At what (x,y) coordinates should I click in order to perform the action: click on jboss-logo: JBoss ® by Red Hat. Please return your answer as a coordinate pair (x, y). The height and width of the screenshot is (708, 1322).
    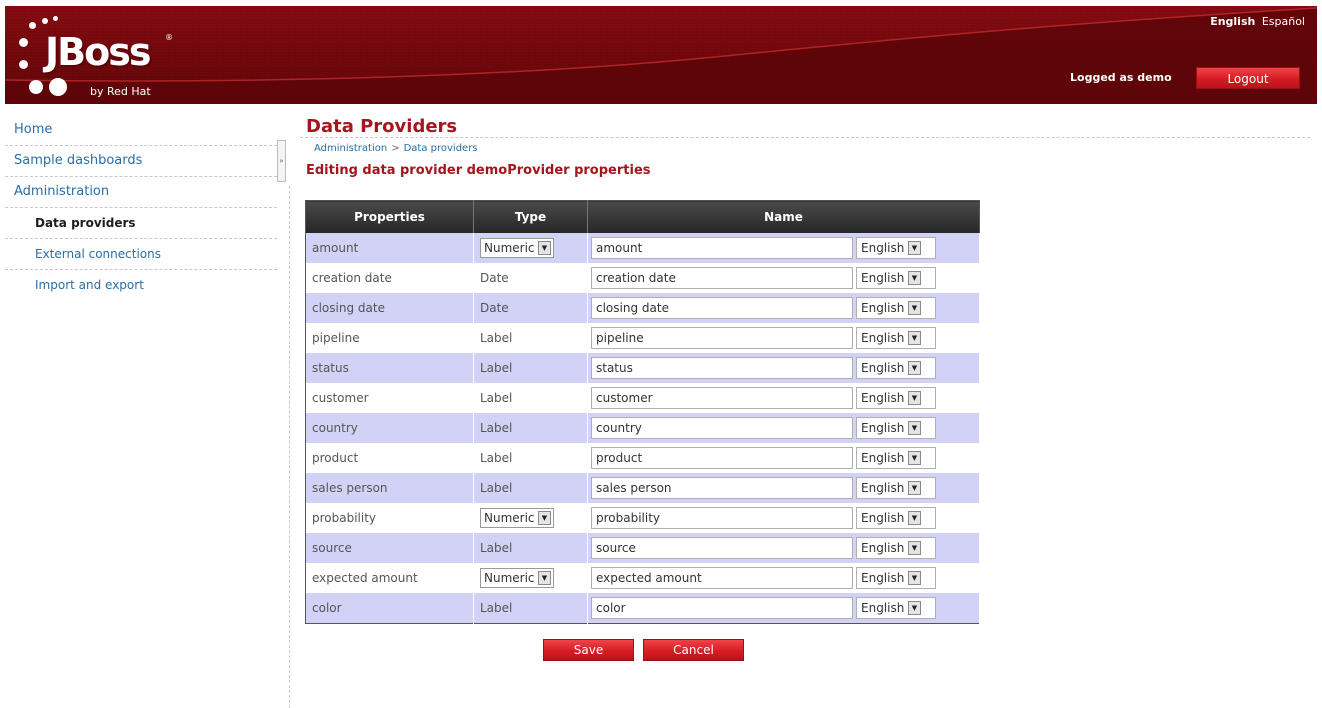
    Looking at the image, I should click on (105, 56).